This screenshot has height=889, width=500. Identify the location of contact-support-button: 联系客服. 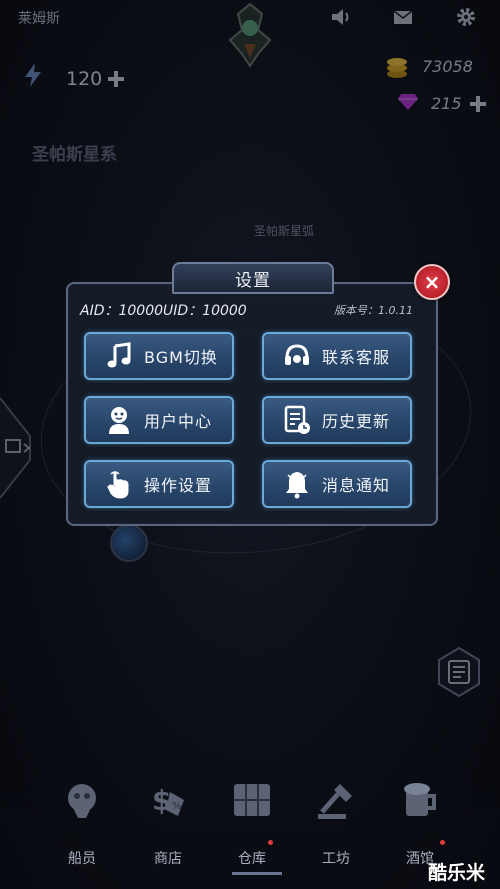
(337, 356).